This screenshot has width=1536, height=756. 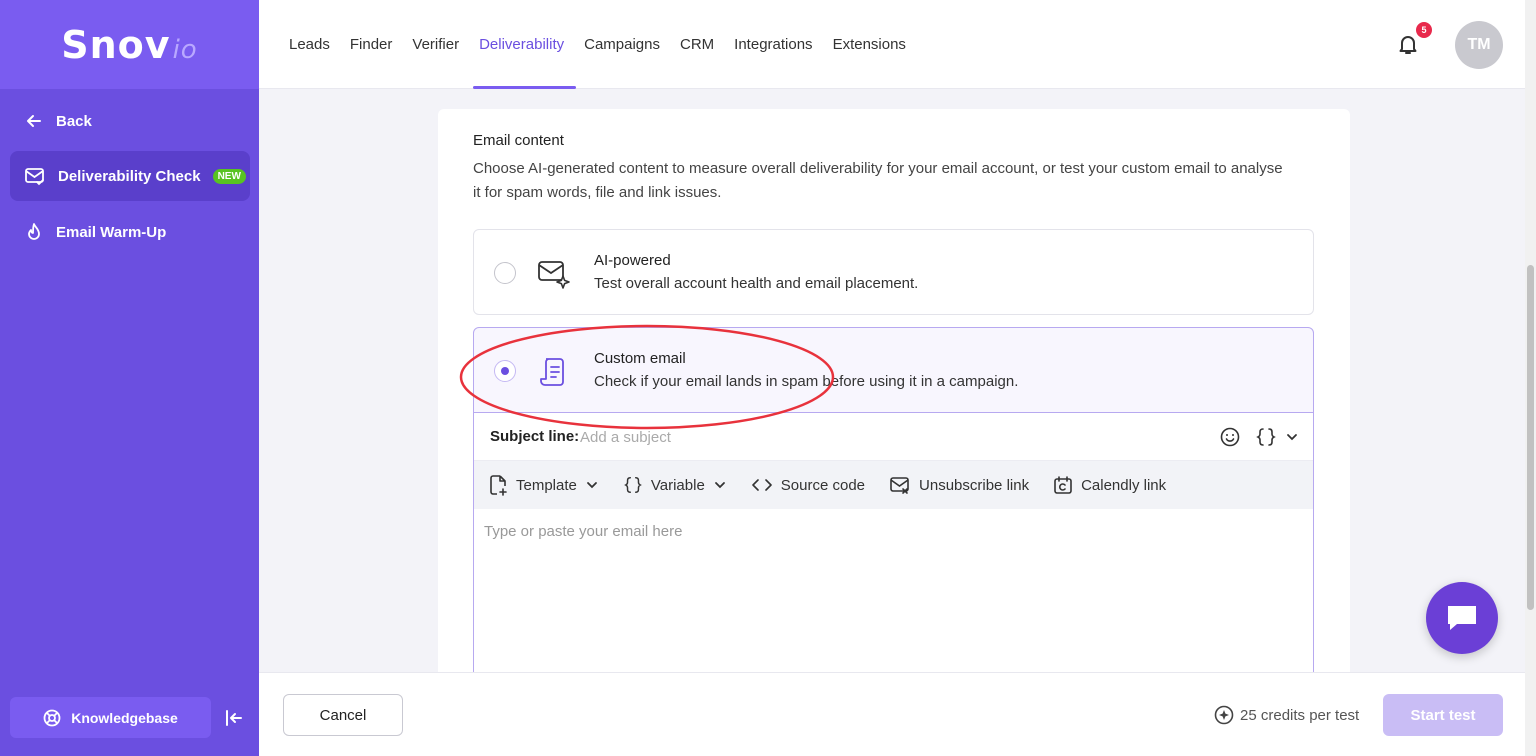 What do you see at coordinates (677, 485) in the screenshot?
I see `variable-label: Variable` at bounding box center [677, 485].